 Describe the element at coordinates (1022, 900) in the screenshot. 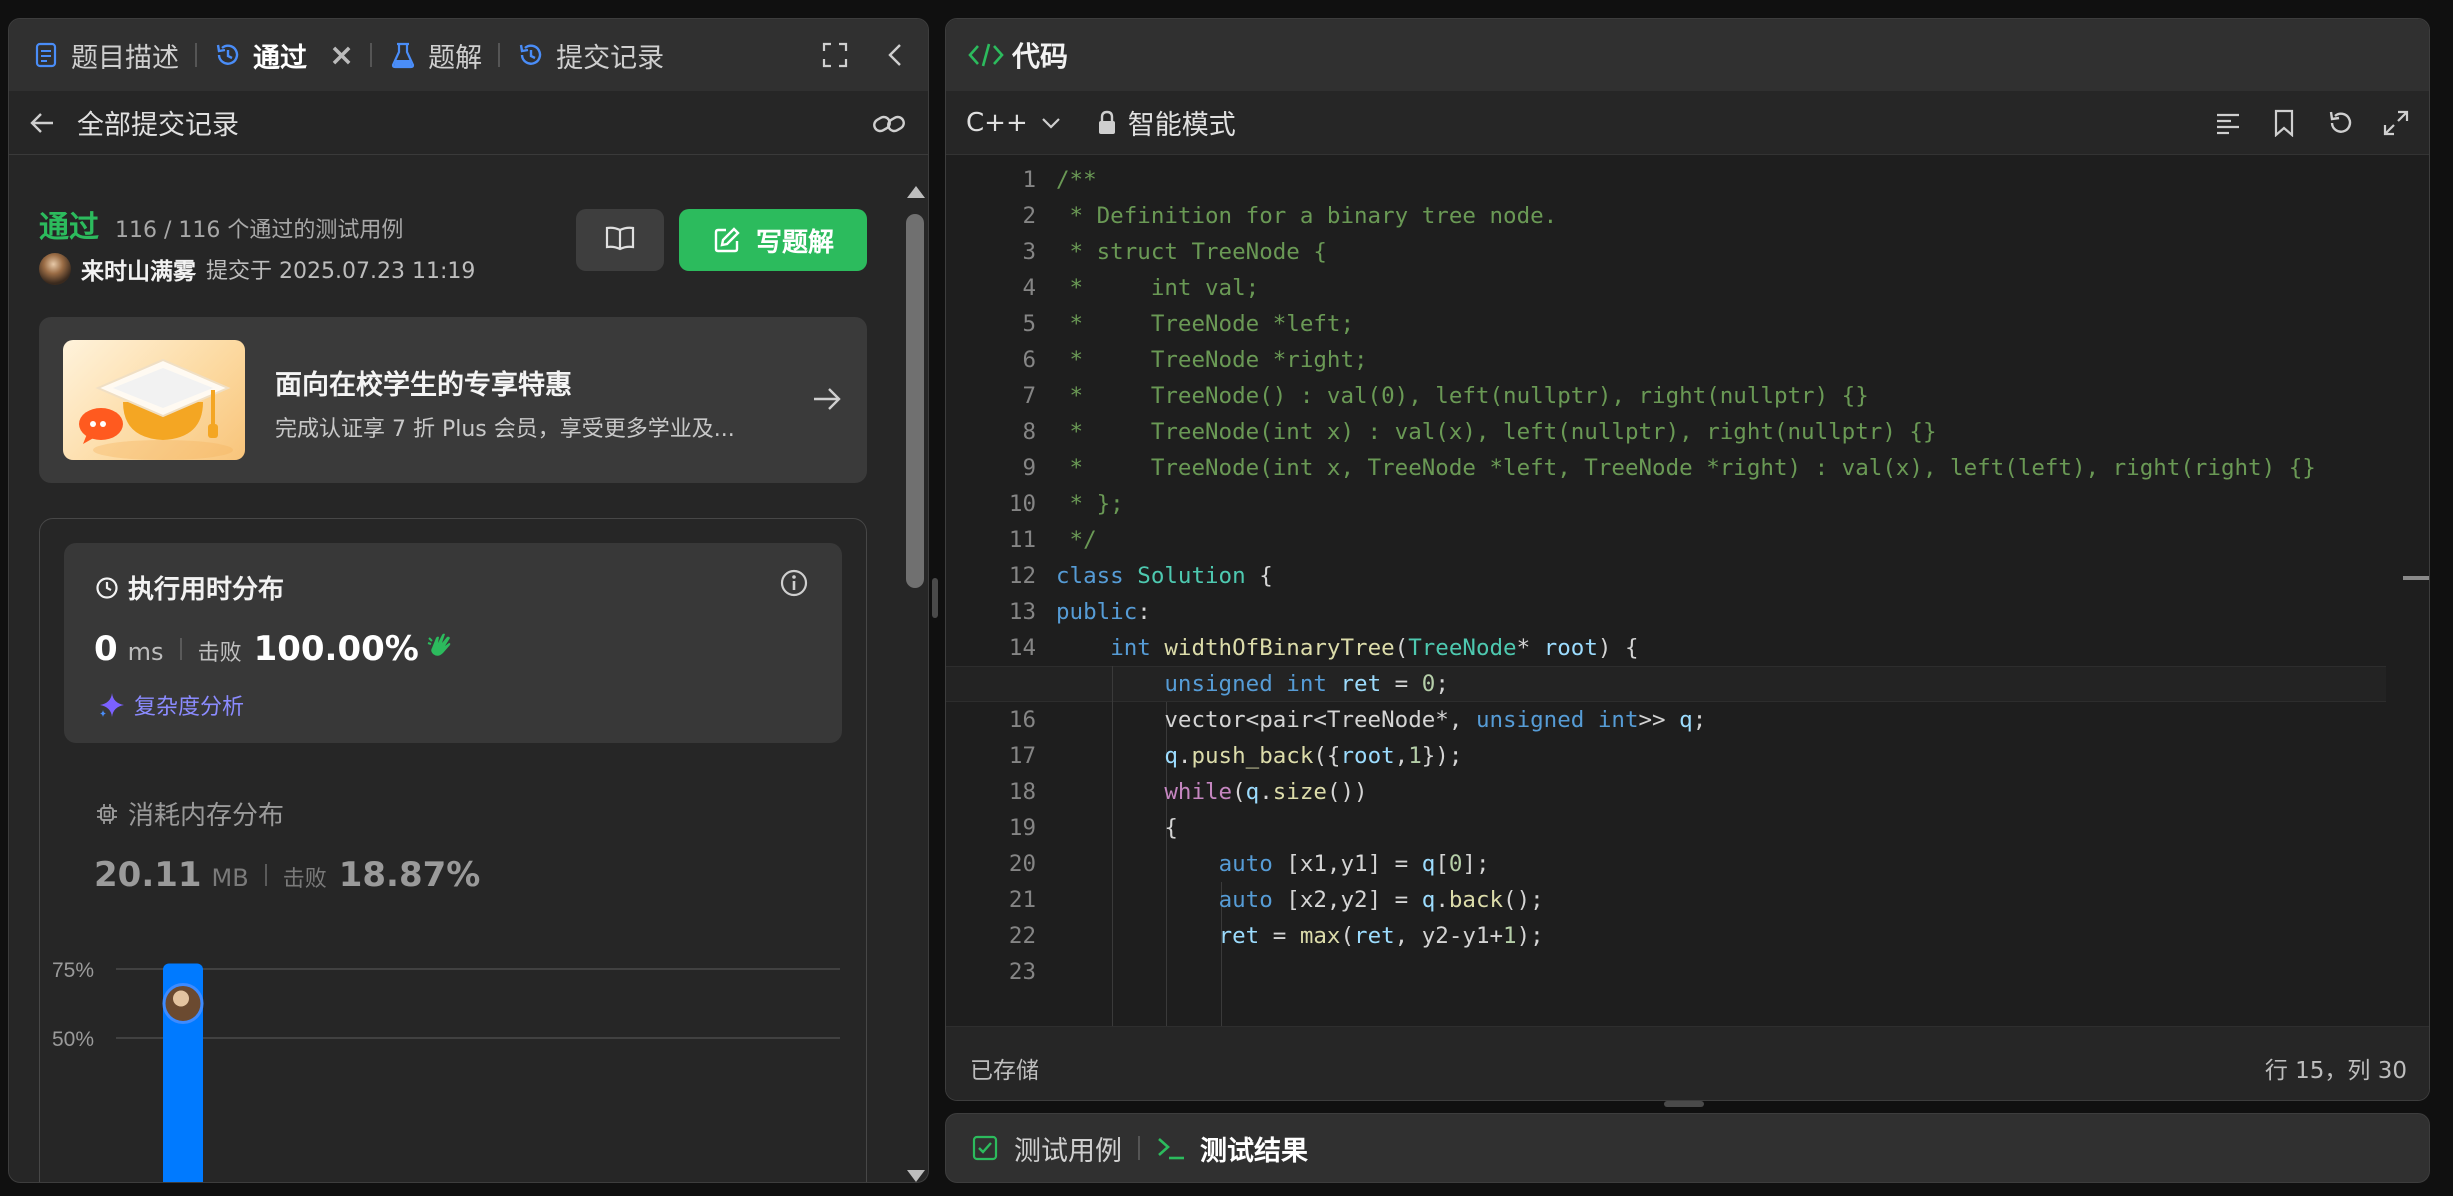

I see `line-number: 21` at that location.